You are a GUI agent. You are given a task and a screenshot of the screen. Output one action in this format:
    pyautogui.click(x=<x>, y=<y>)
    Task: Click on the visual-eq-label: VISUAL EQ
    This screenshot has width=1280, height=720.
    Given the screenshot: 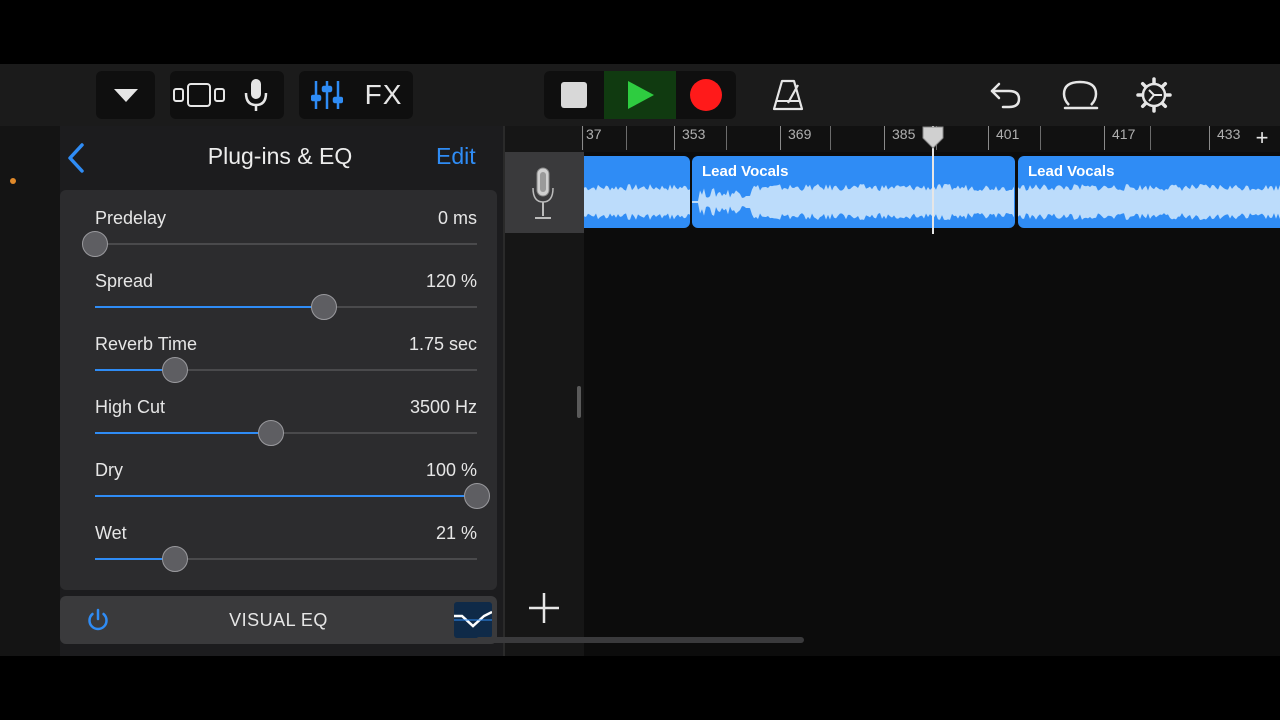 What is the action you would take?
    pyautogui.click(x=278, y=620)
    